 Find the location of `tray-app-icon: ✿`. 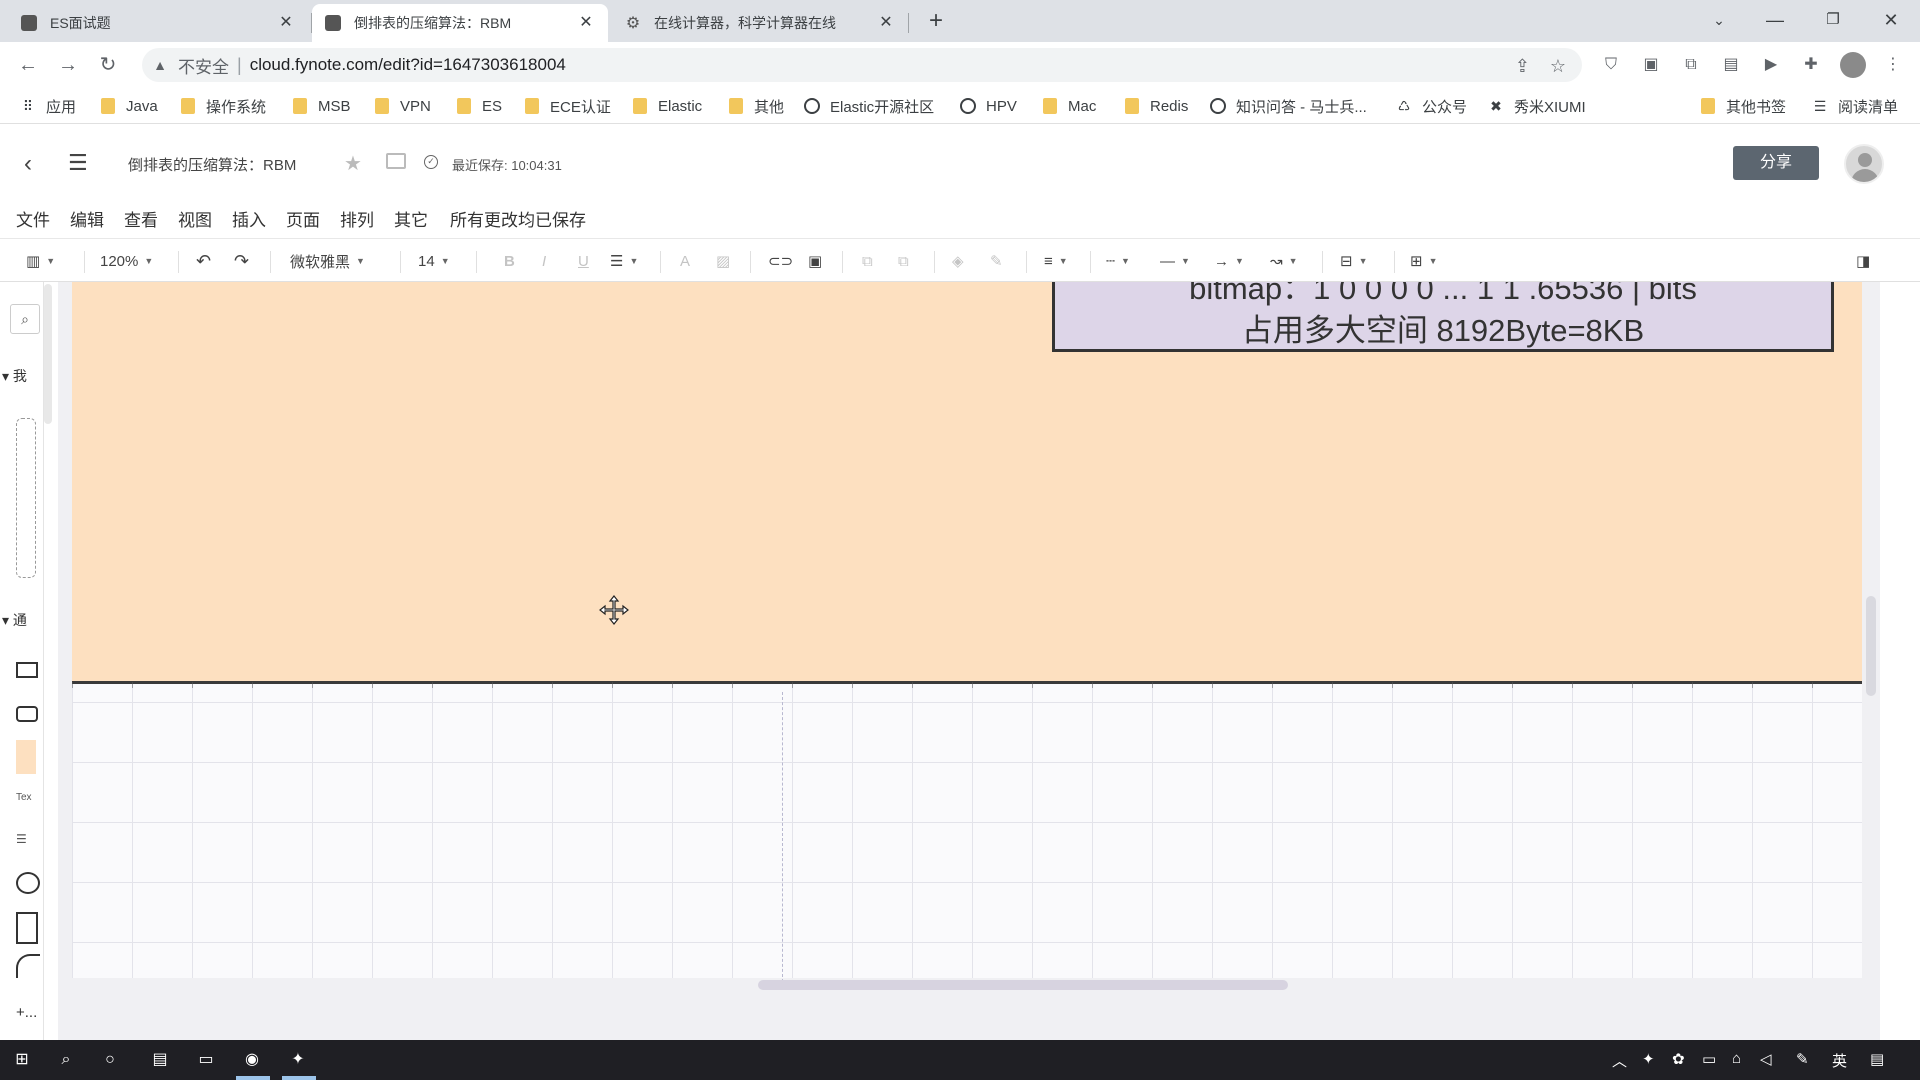

tray-app-icon: ✿ is located at coordinates (1678, 1059).